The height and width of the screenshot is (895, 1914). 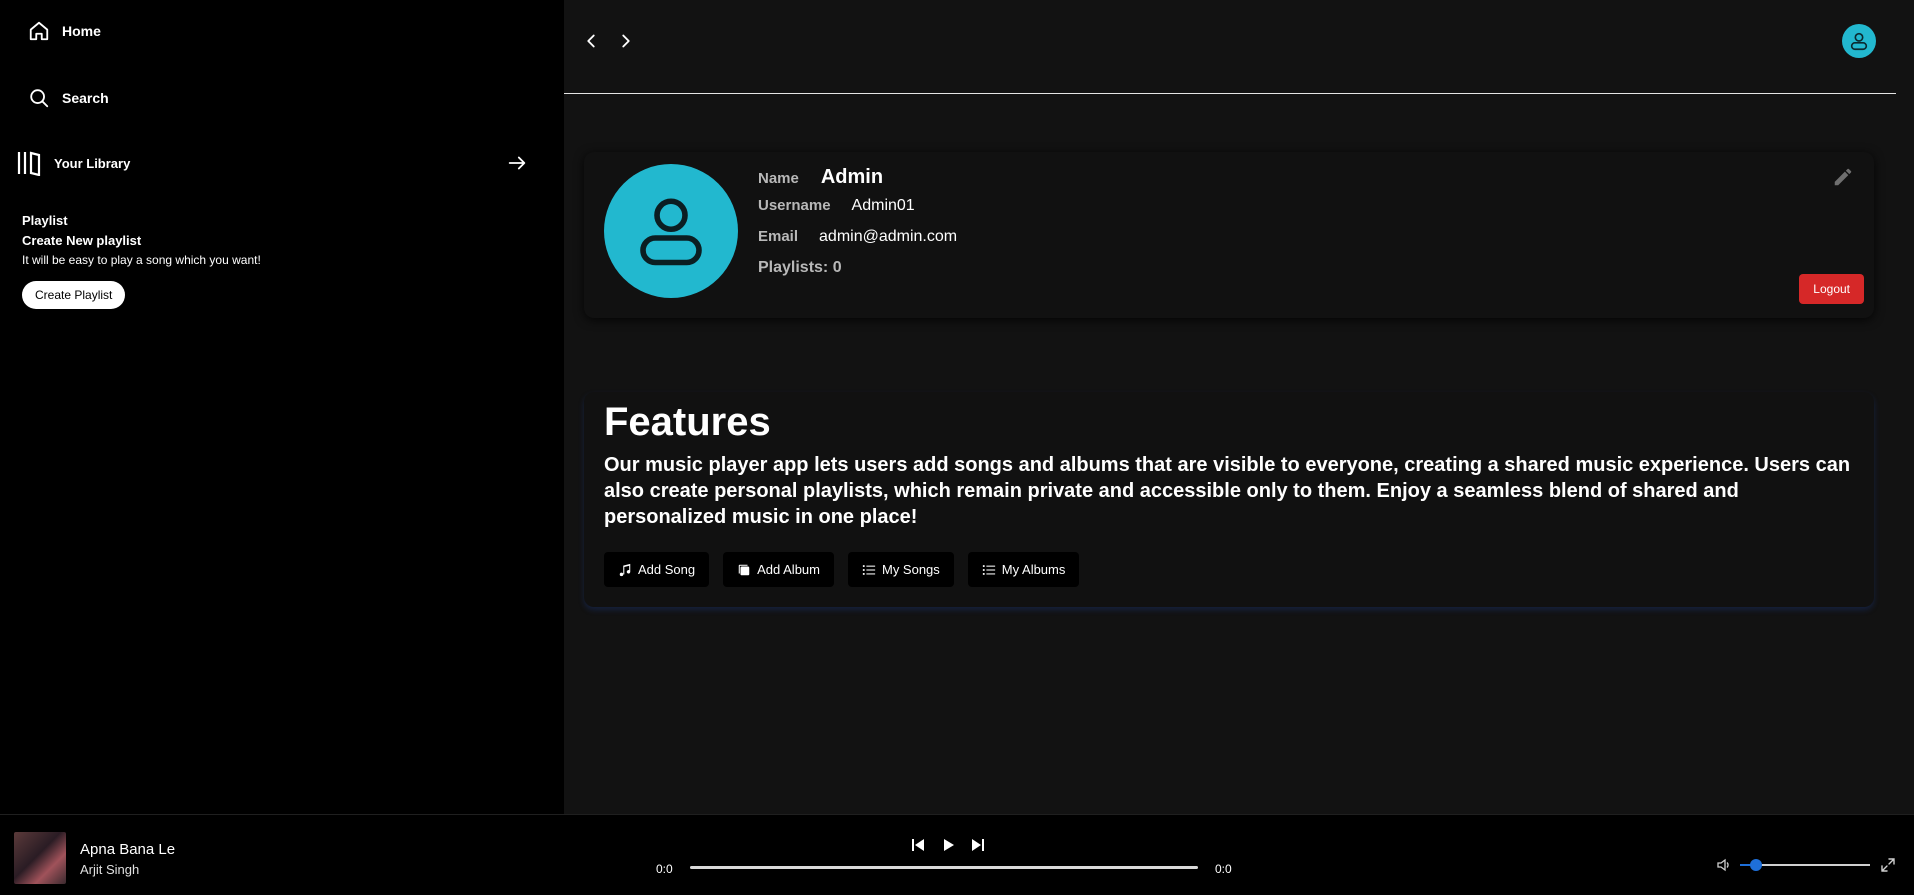 I want to click on library-icon, so click(x=29, y=163).